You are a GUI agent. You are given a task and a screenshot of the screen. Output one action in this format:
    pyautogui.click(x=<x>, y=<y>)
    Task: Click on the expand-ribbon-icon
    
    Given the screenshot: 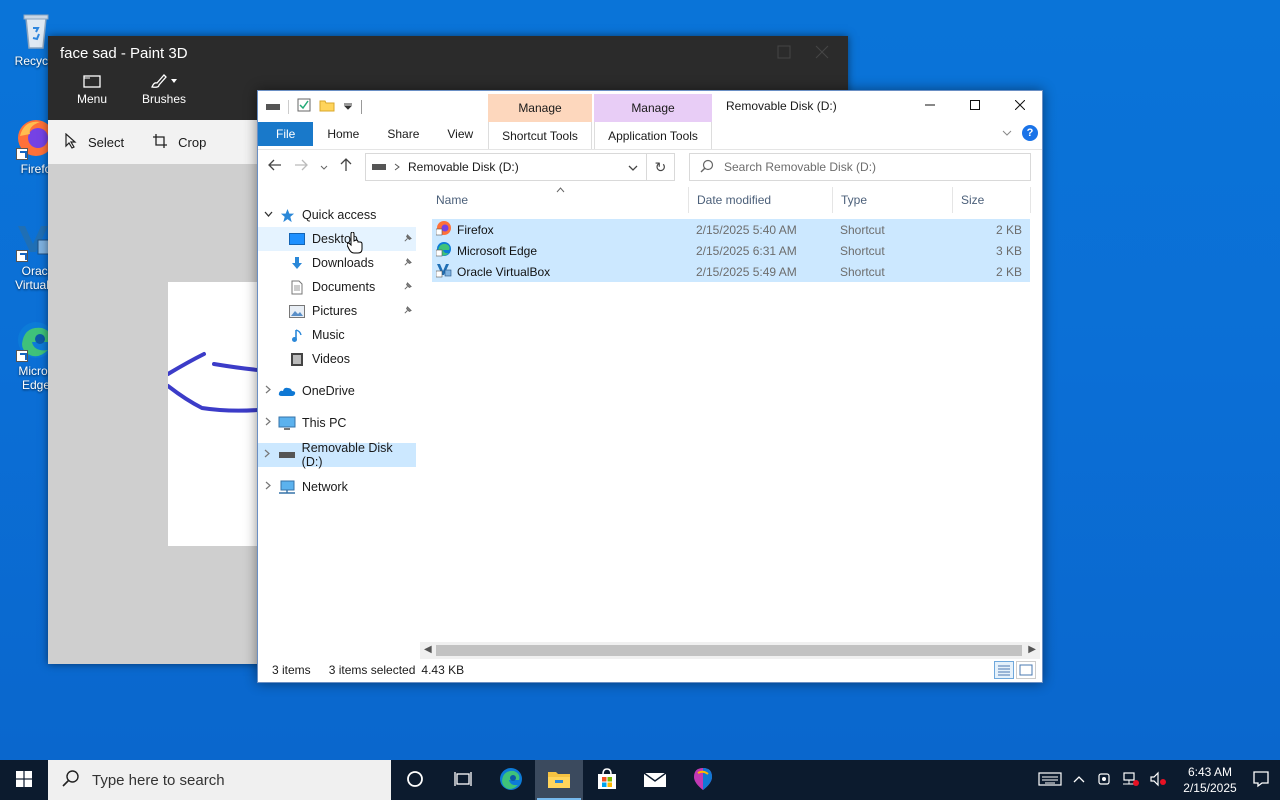 What is the action you would take?
    pyautogui.click(x=1007, y=133)
    